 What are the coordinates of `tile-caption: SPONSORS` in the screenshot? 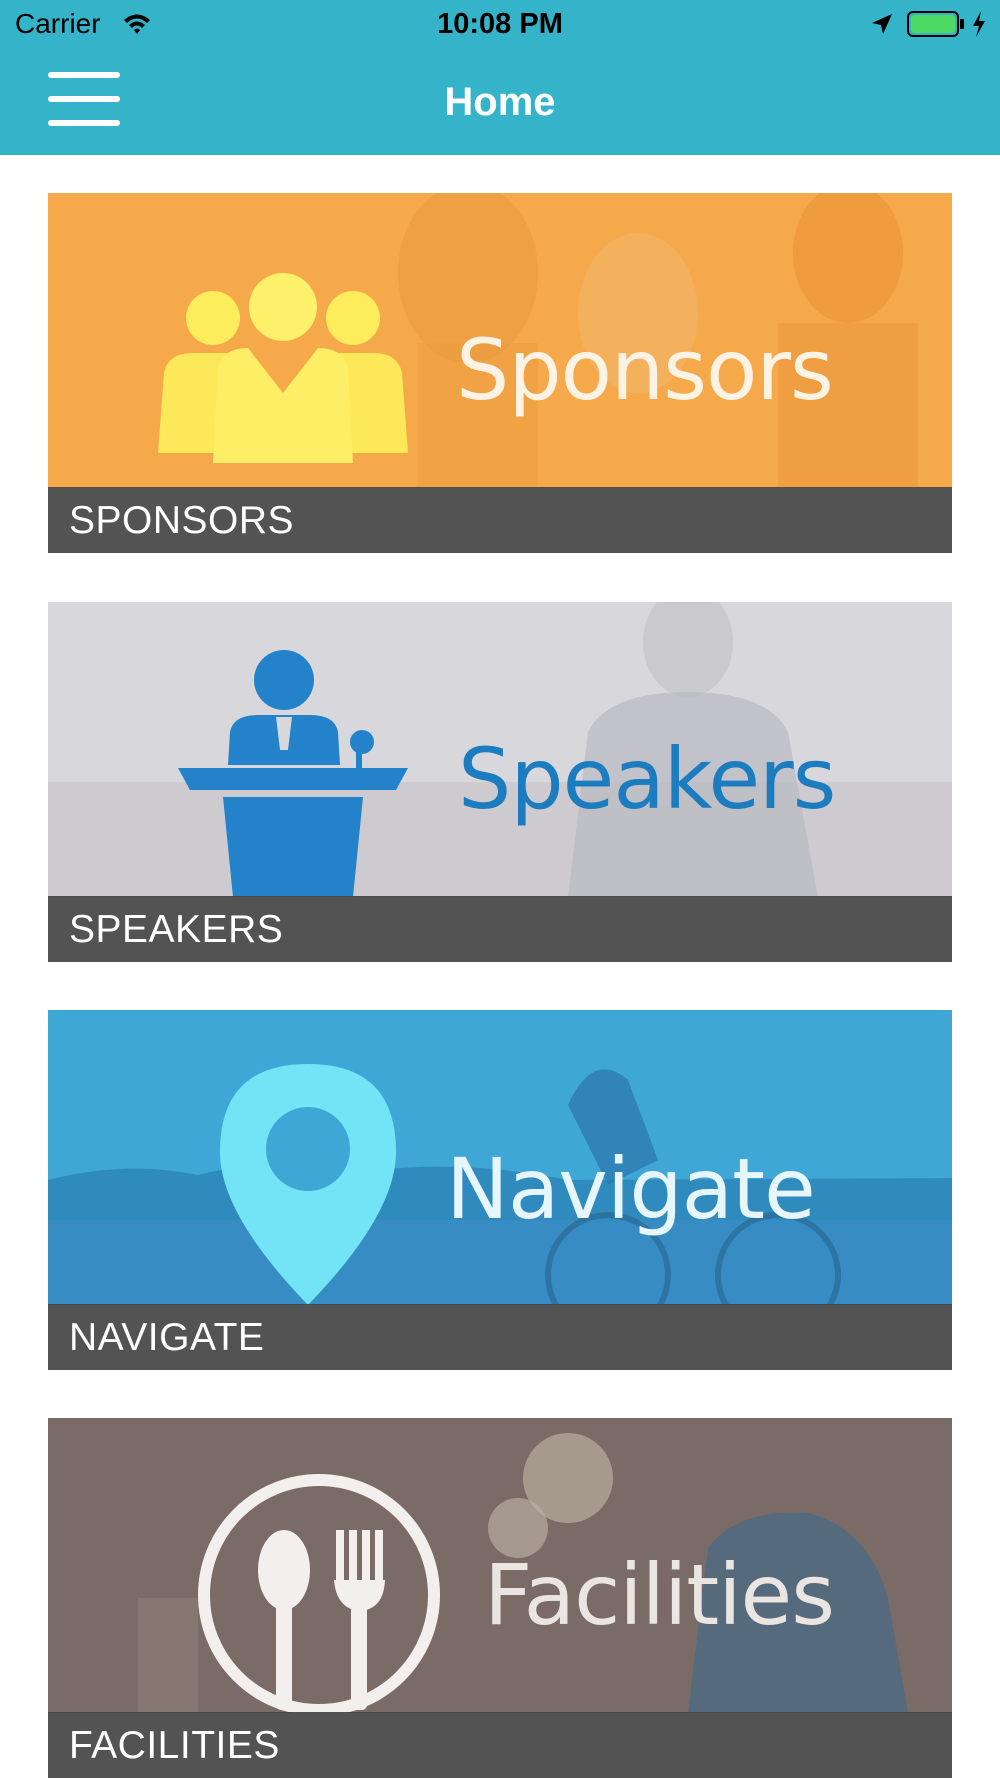 It's located at (500, 520).